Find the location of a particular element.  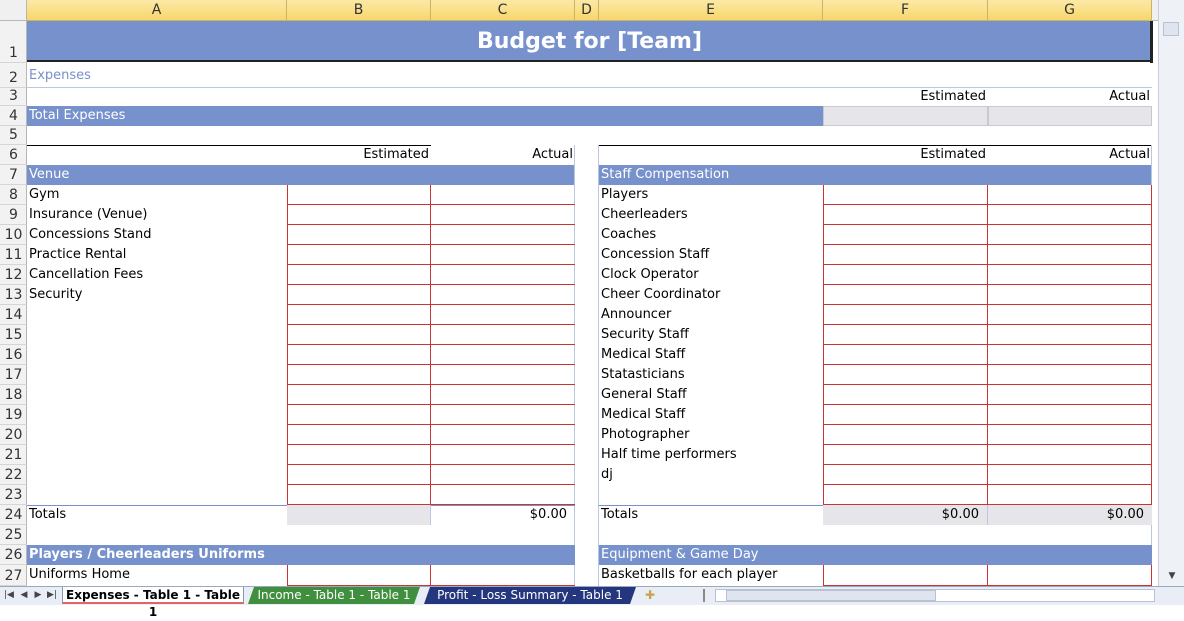

row-header: 26 is located at coordinates (13, 555).